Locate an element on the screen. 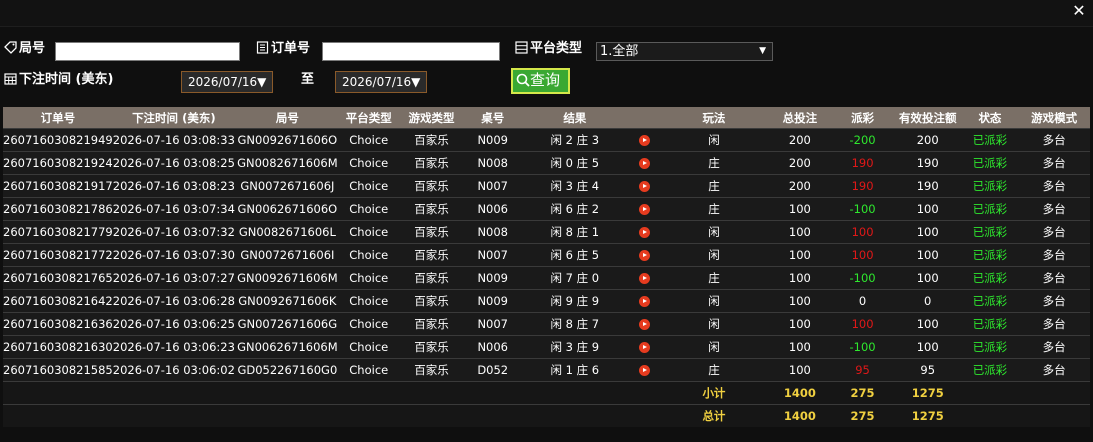 The height and width of the screenshot is (442, 1093). cell-round: GN0072671606I is located at coordinates (287, 255).